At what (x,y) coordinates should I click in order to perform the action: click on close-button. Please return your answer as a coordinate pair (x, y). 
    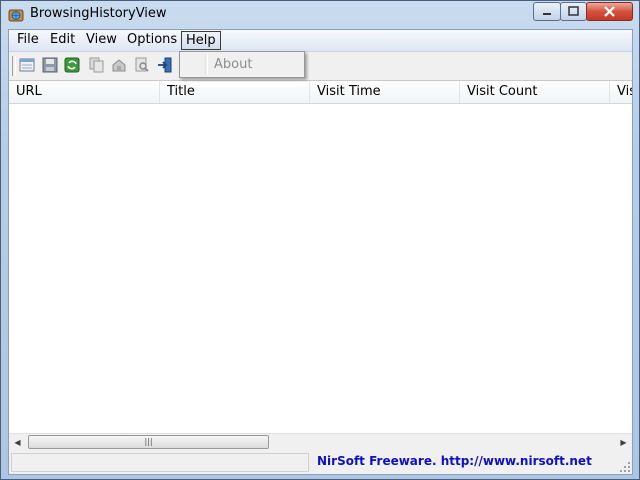
    Looking at the image, I should click on (609, 11).